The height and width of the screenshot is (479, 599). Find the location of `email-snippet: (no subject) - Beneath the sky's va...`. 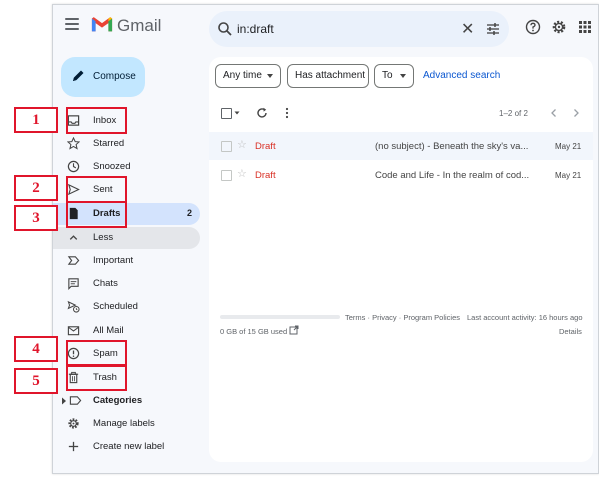

email-snippet: (no subject) - Beneath the sky's va... is located at coordinates (452, 146).